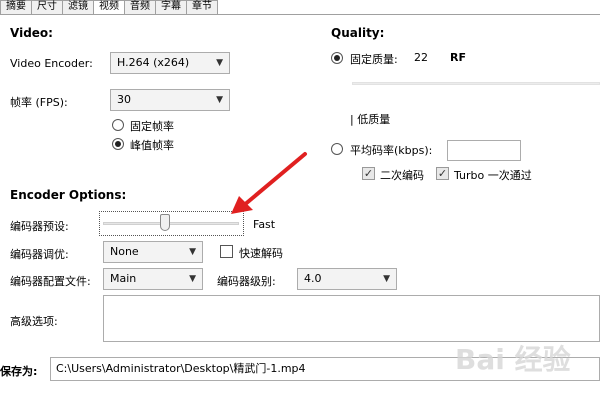 This screenshot has height=400, width=600. Describe the element at coordinates (421, 57) in the screenshot. I see `quality-value: 22` at that location.